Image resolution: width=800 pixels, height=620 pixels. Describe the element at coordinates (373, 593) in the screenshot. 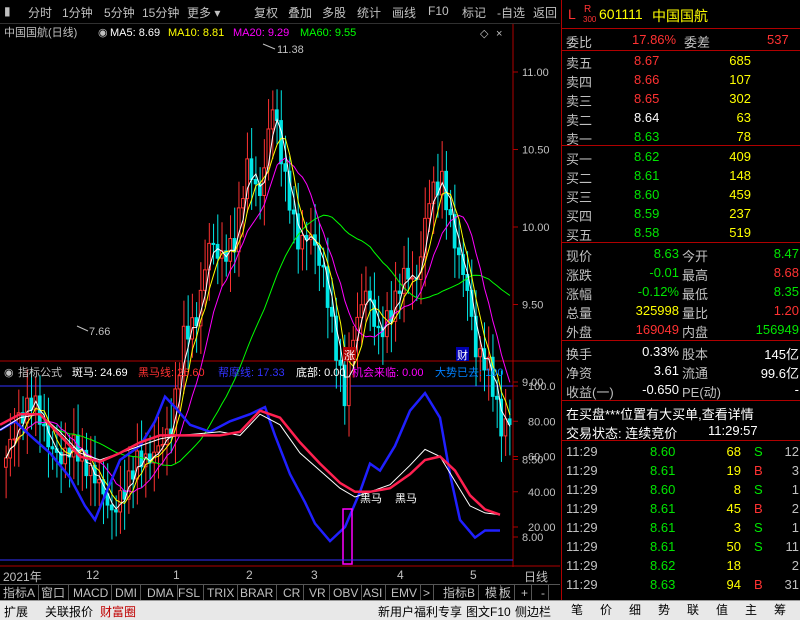

I see `indicator-tab: ASI` at that location.